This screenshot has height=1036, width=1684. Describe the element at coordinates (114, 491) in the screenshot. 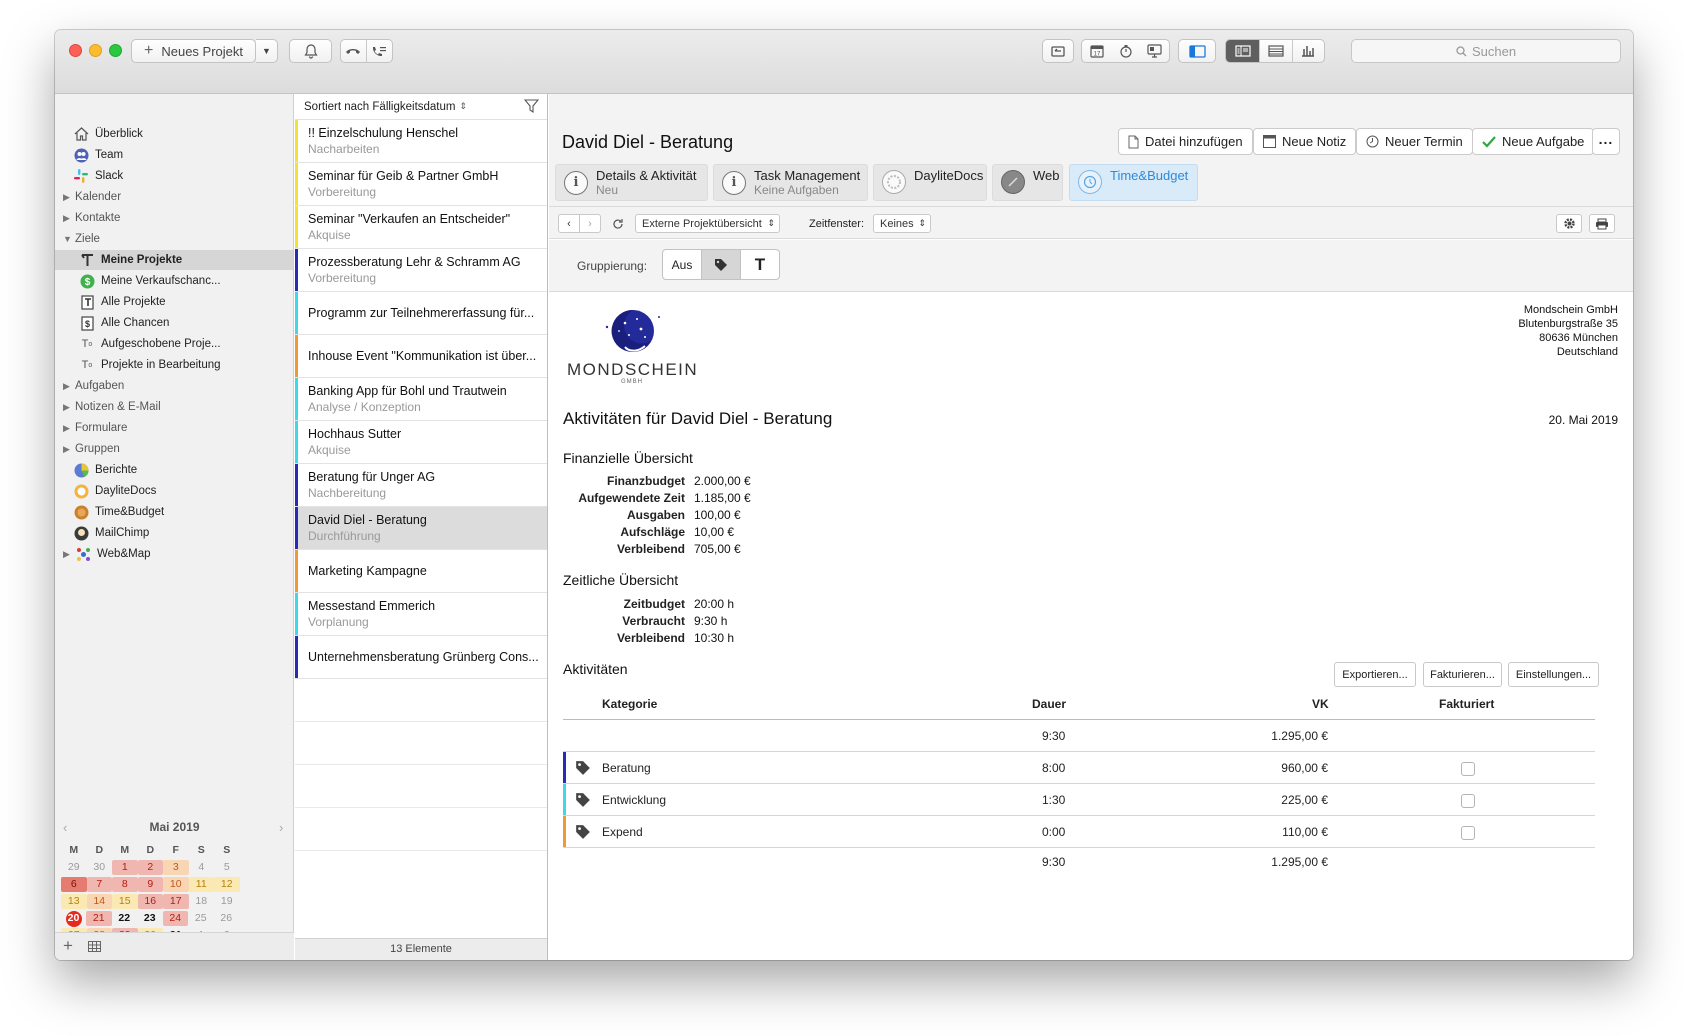

I see `sidebar-item-daylitedocs: DayliteDocs` at that location.